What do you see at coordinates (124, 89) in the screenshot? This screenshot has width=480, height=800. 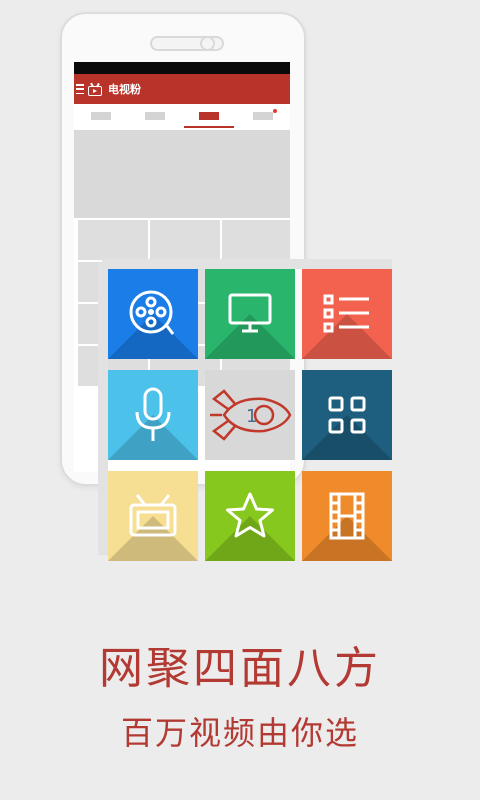 I see `app-title: 电视粉` at bounding box center [124, 89].